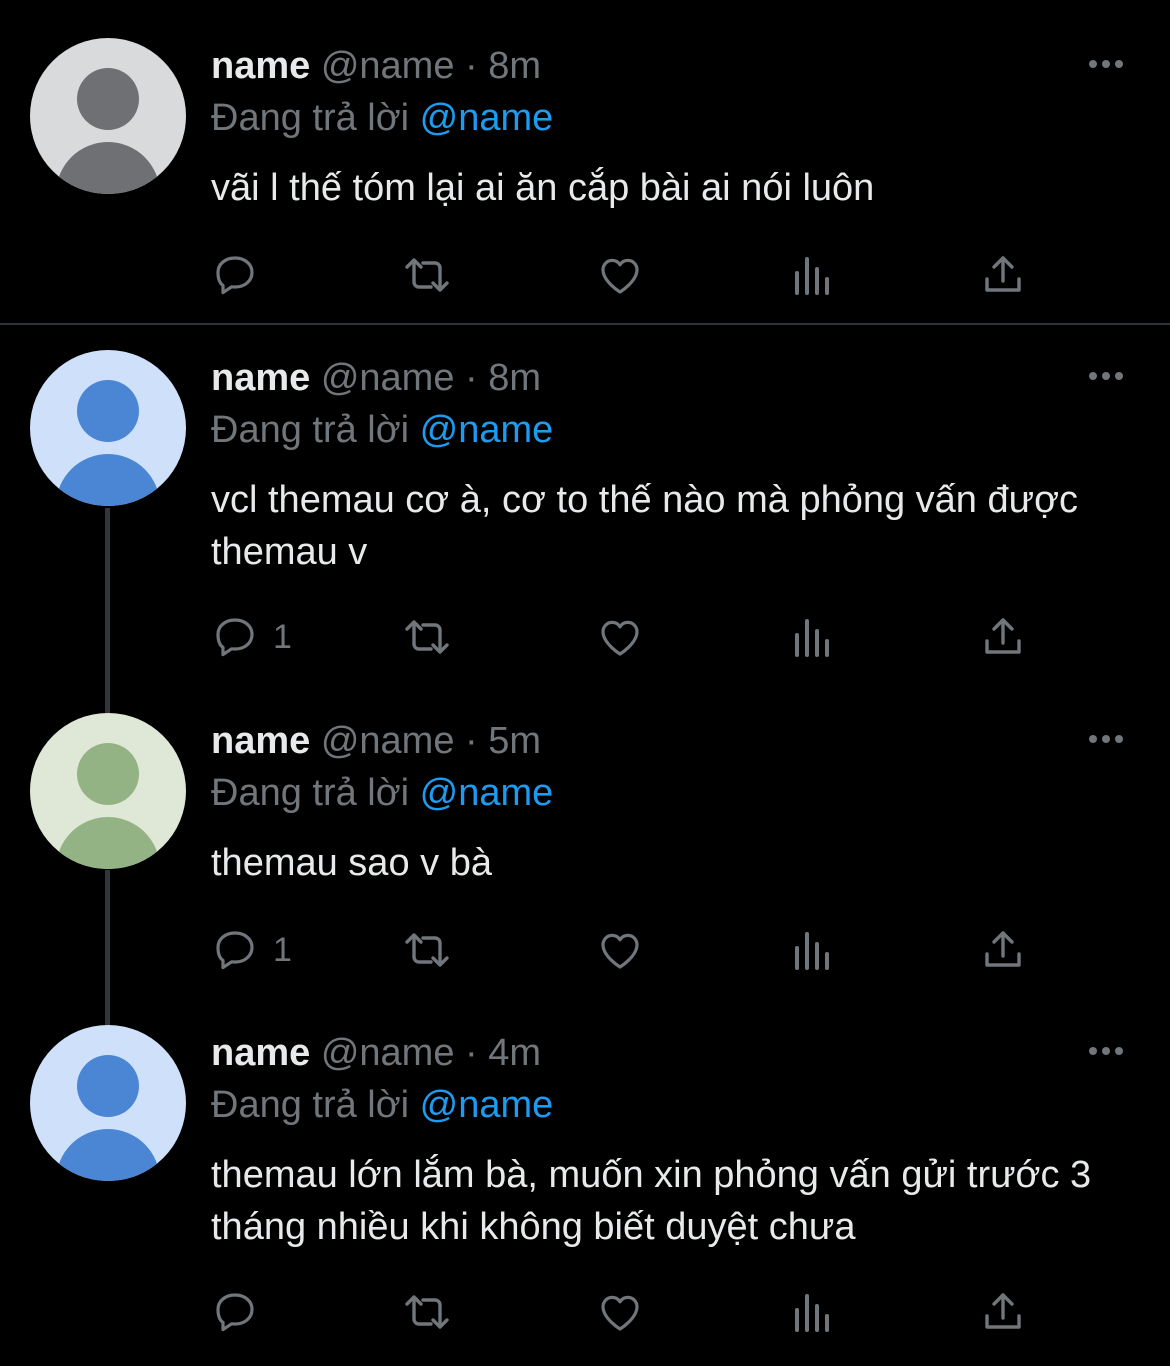  Describe the element at coordinates (351, 863) in the screenshot. I see `tweet-text: themau sao v bà` at that location.